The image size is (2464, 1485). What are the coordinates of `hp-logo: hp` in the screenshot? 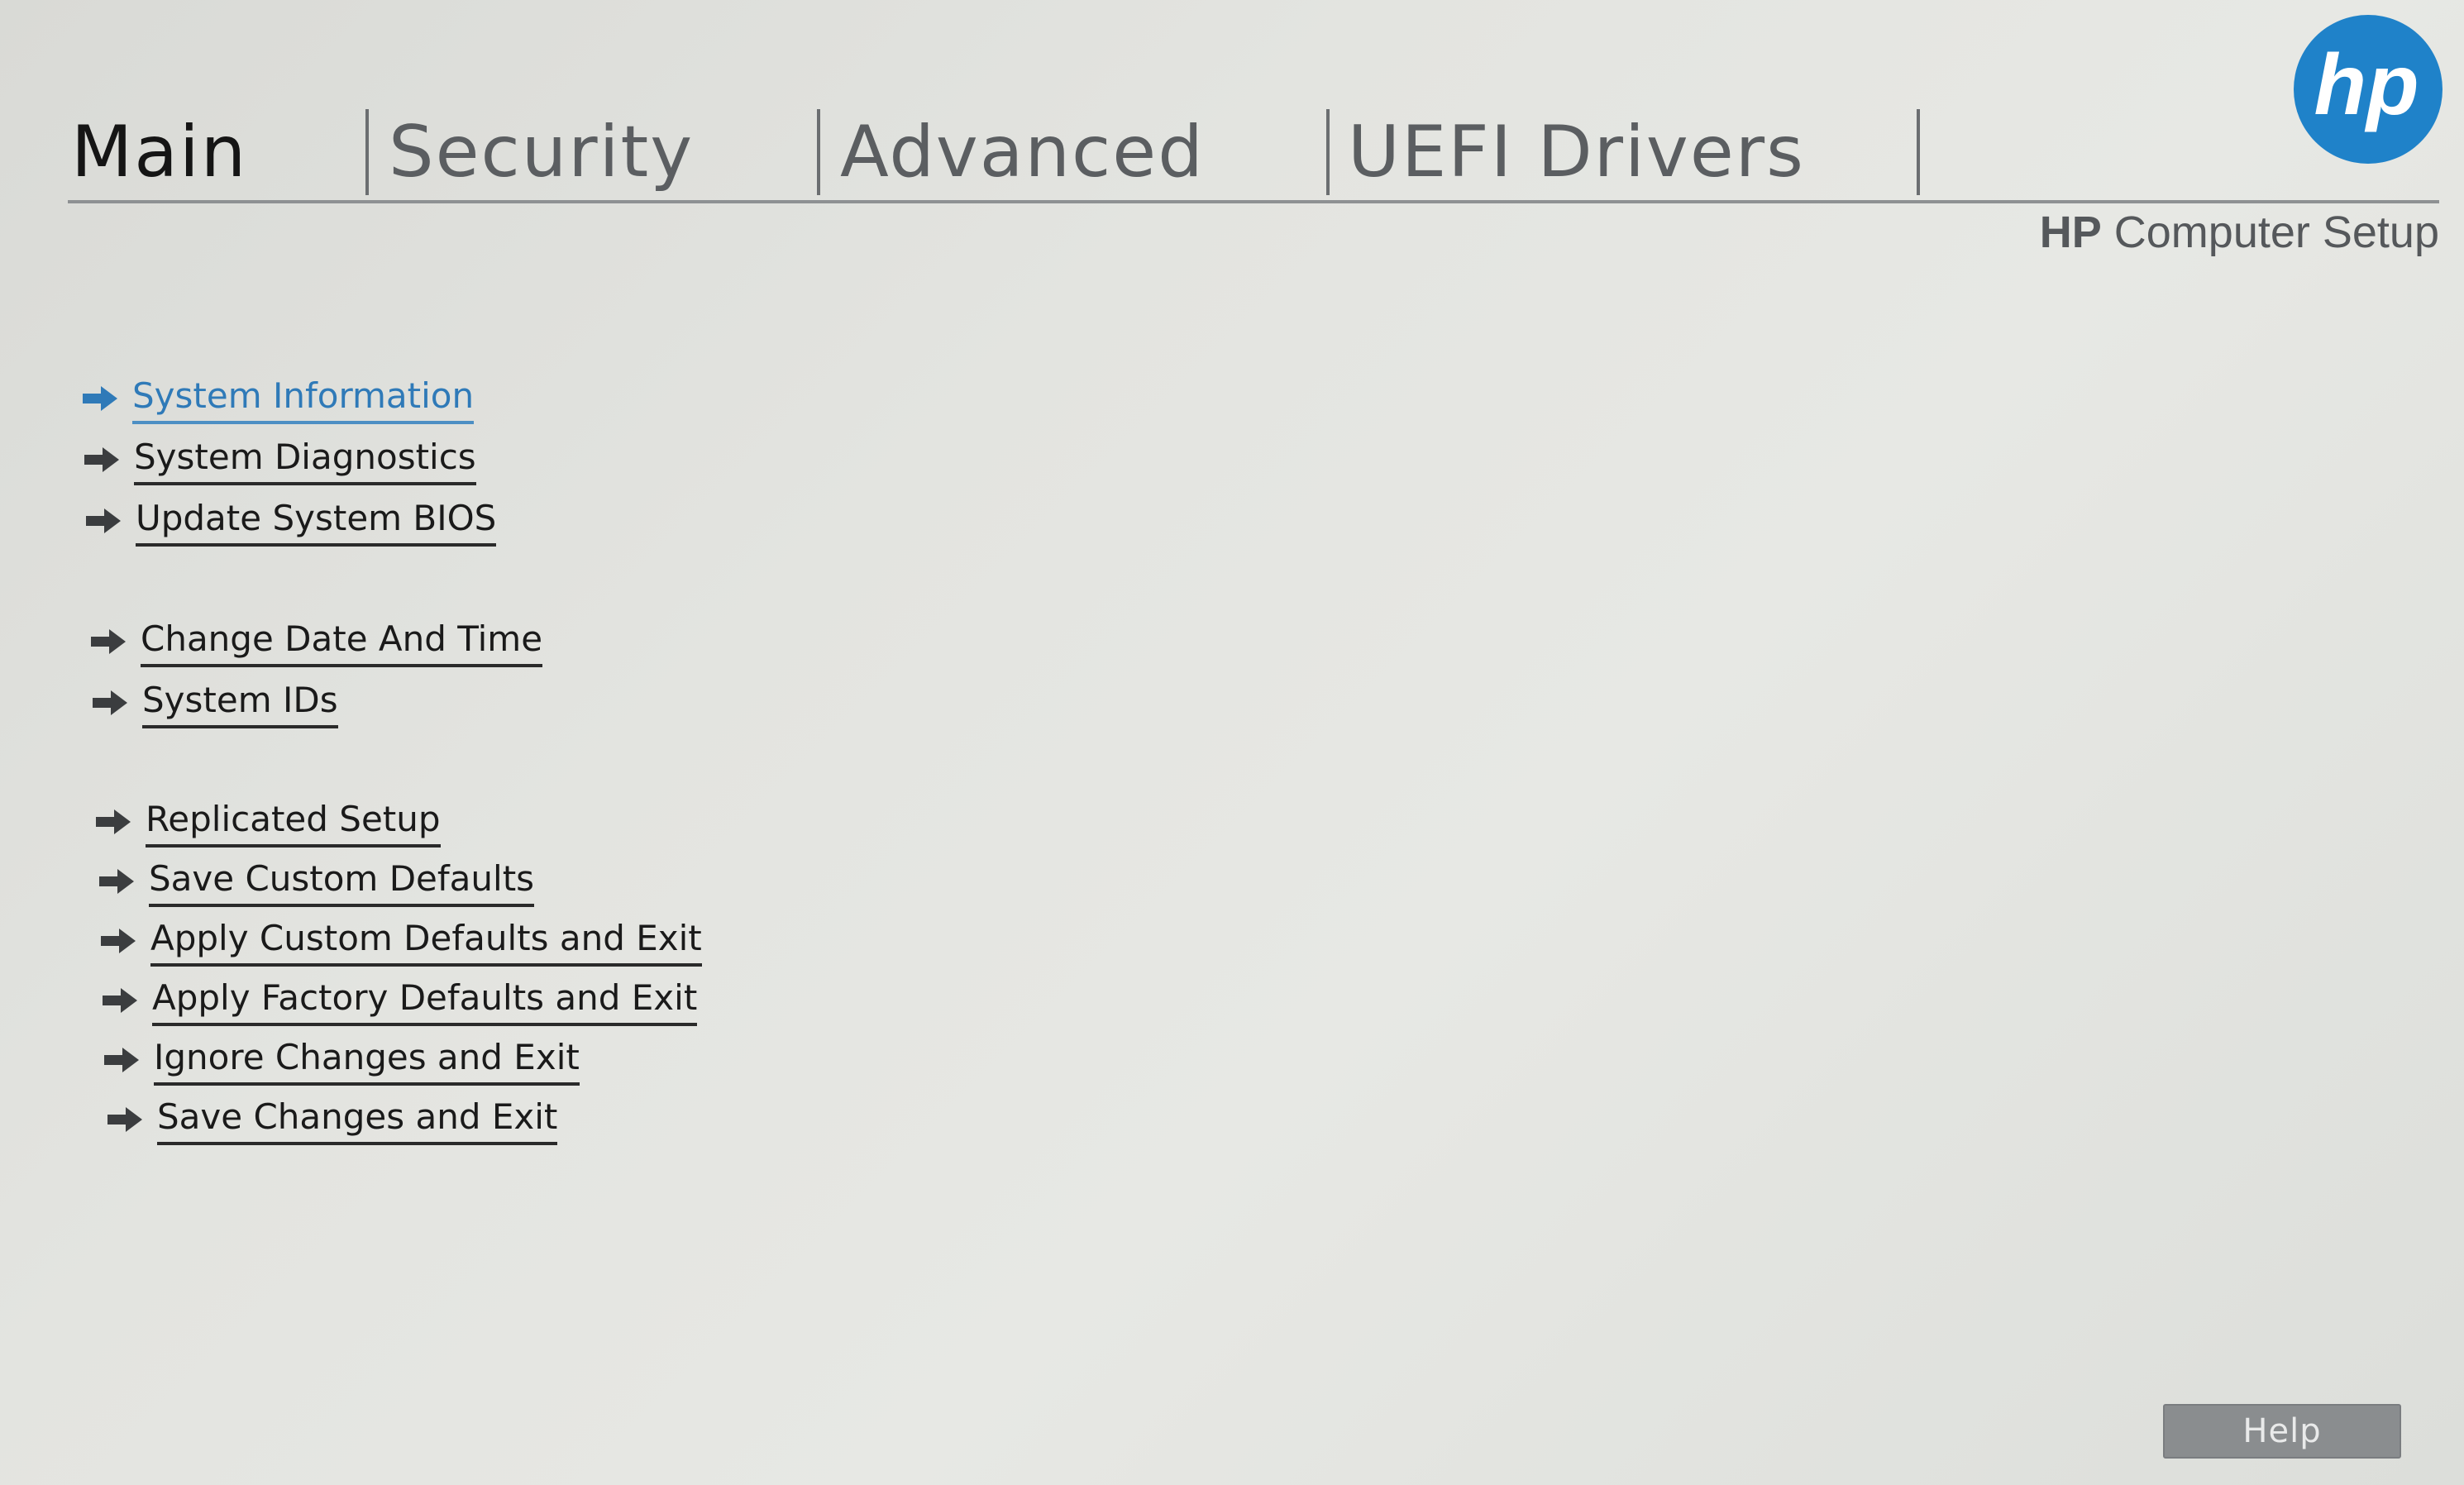 It's located at (2368, 89).